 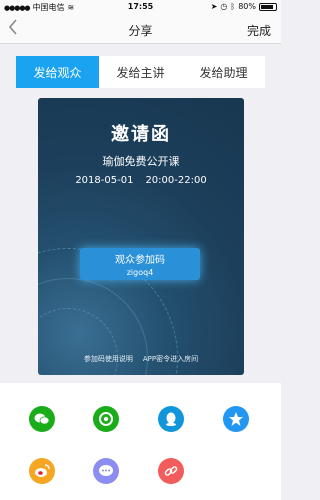 What do you see at coordinates (176, 180) in the screenshot?
I see `event-time-range: 20:00-22:00` at bounding box center [176, 180].